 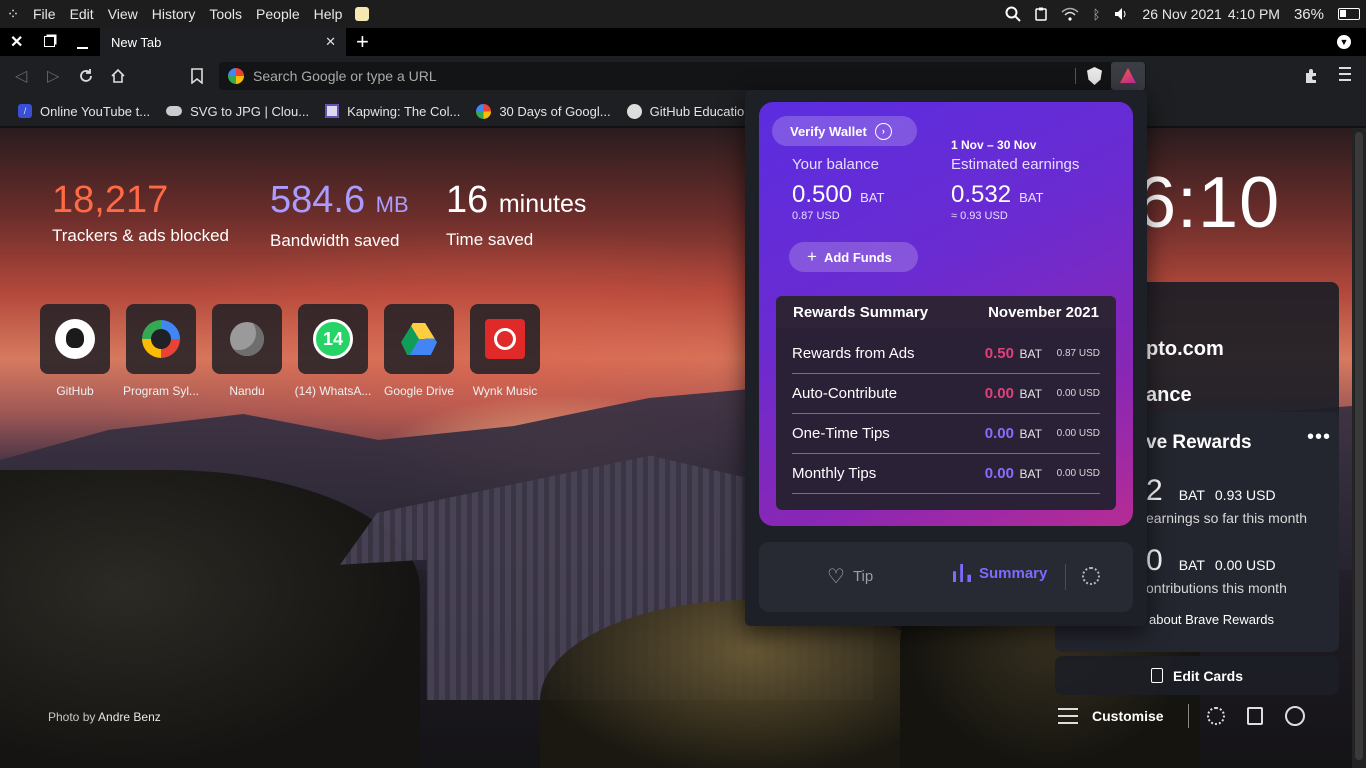 I want to click on divider, so click(x=1188, y=716).